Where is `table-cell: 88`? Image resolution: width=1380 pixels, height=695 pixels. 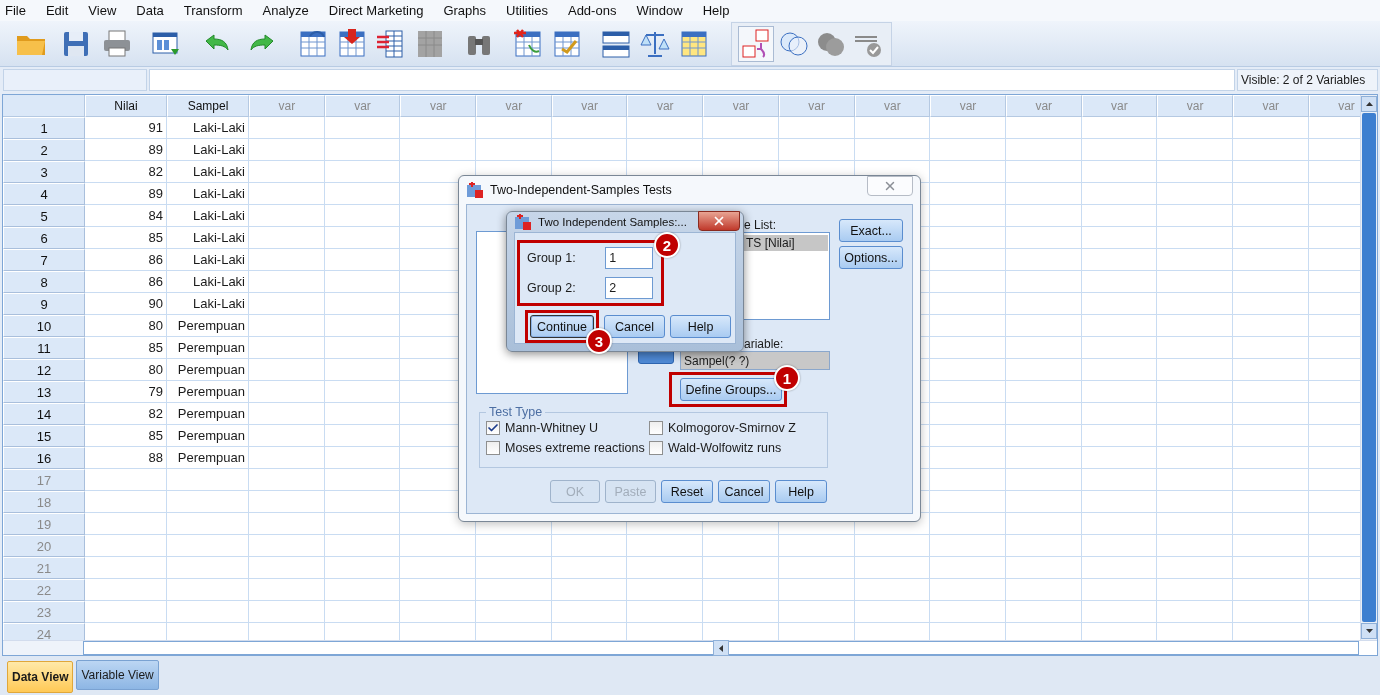 table-cell: 88 is located at coordinates (126, 458).